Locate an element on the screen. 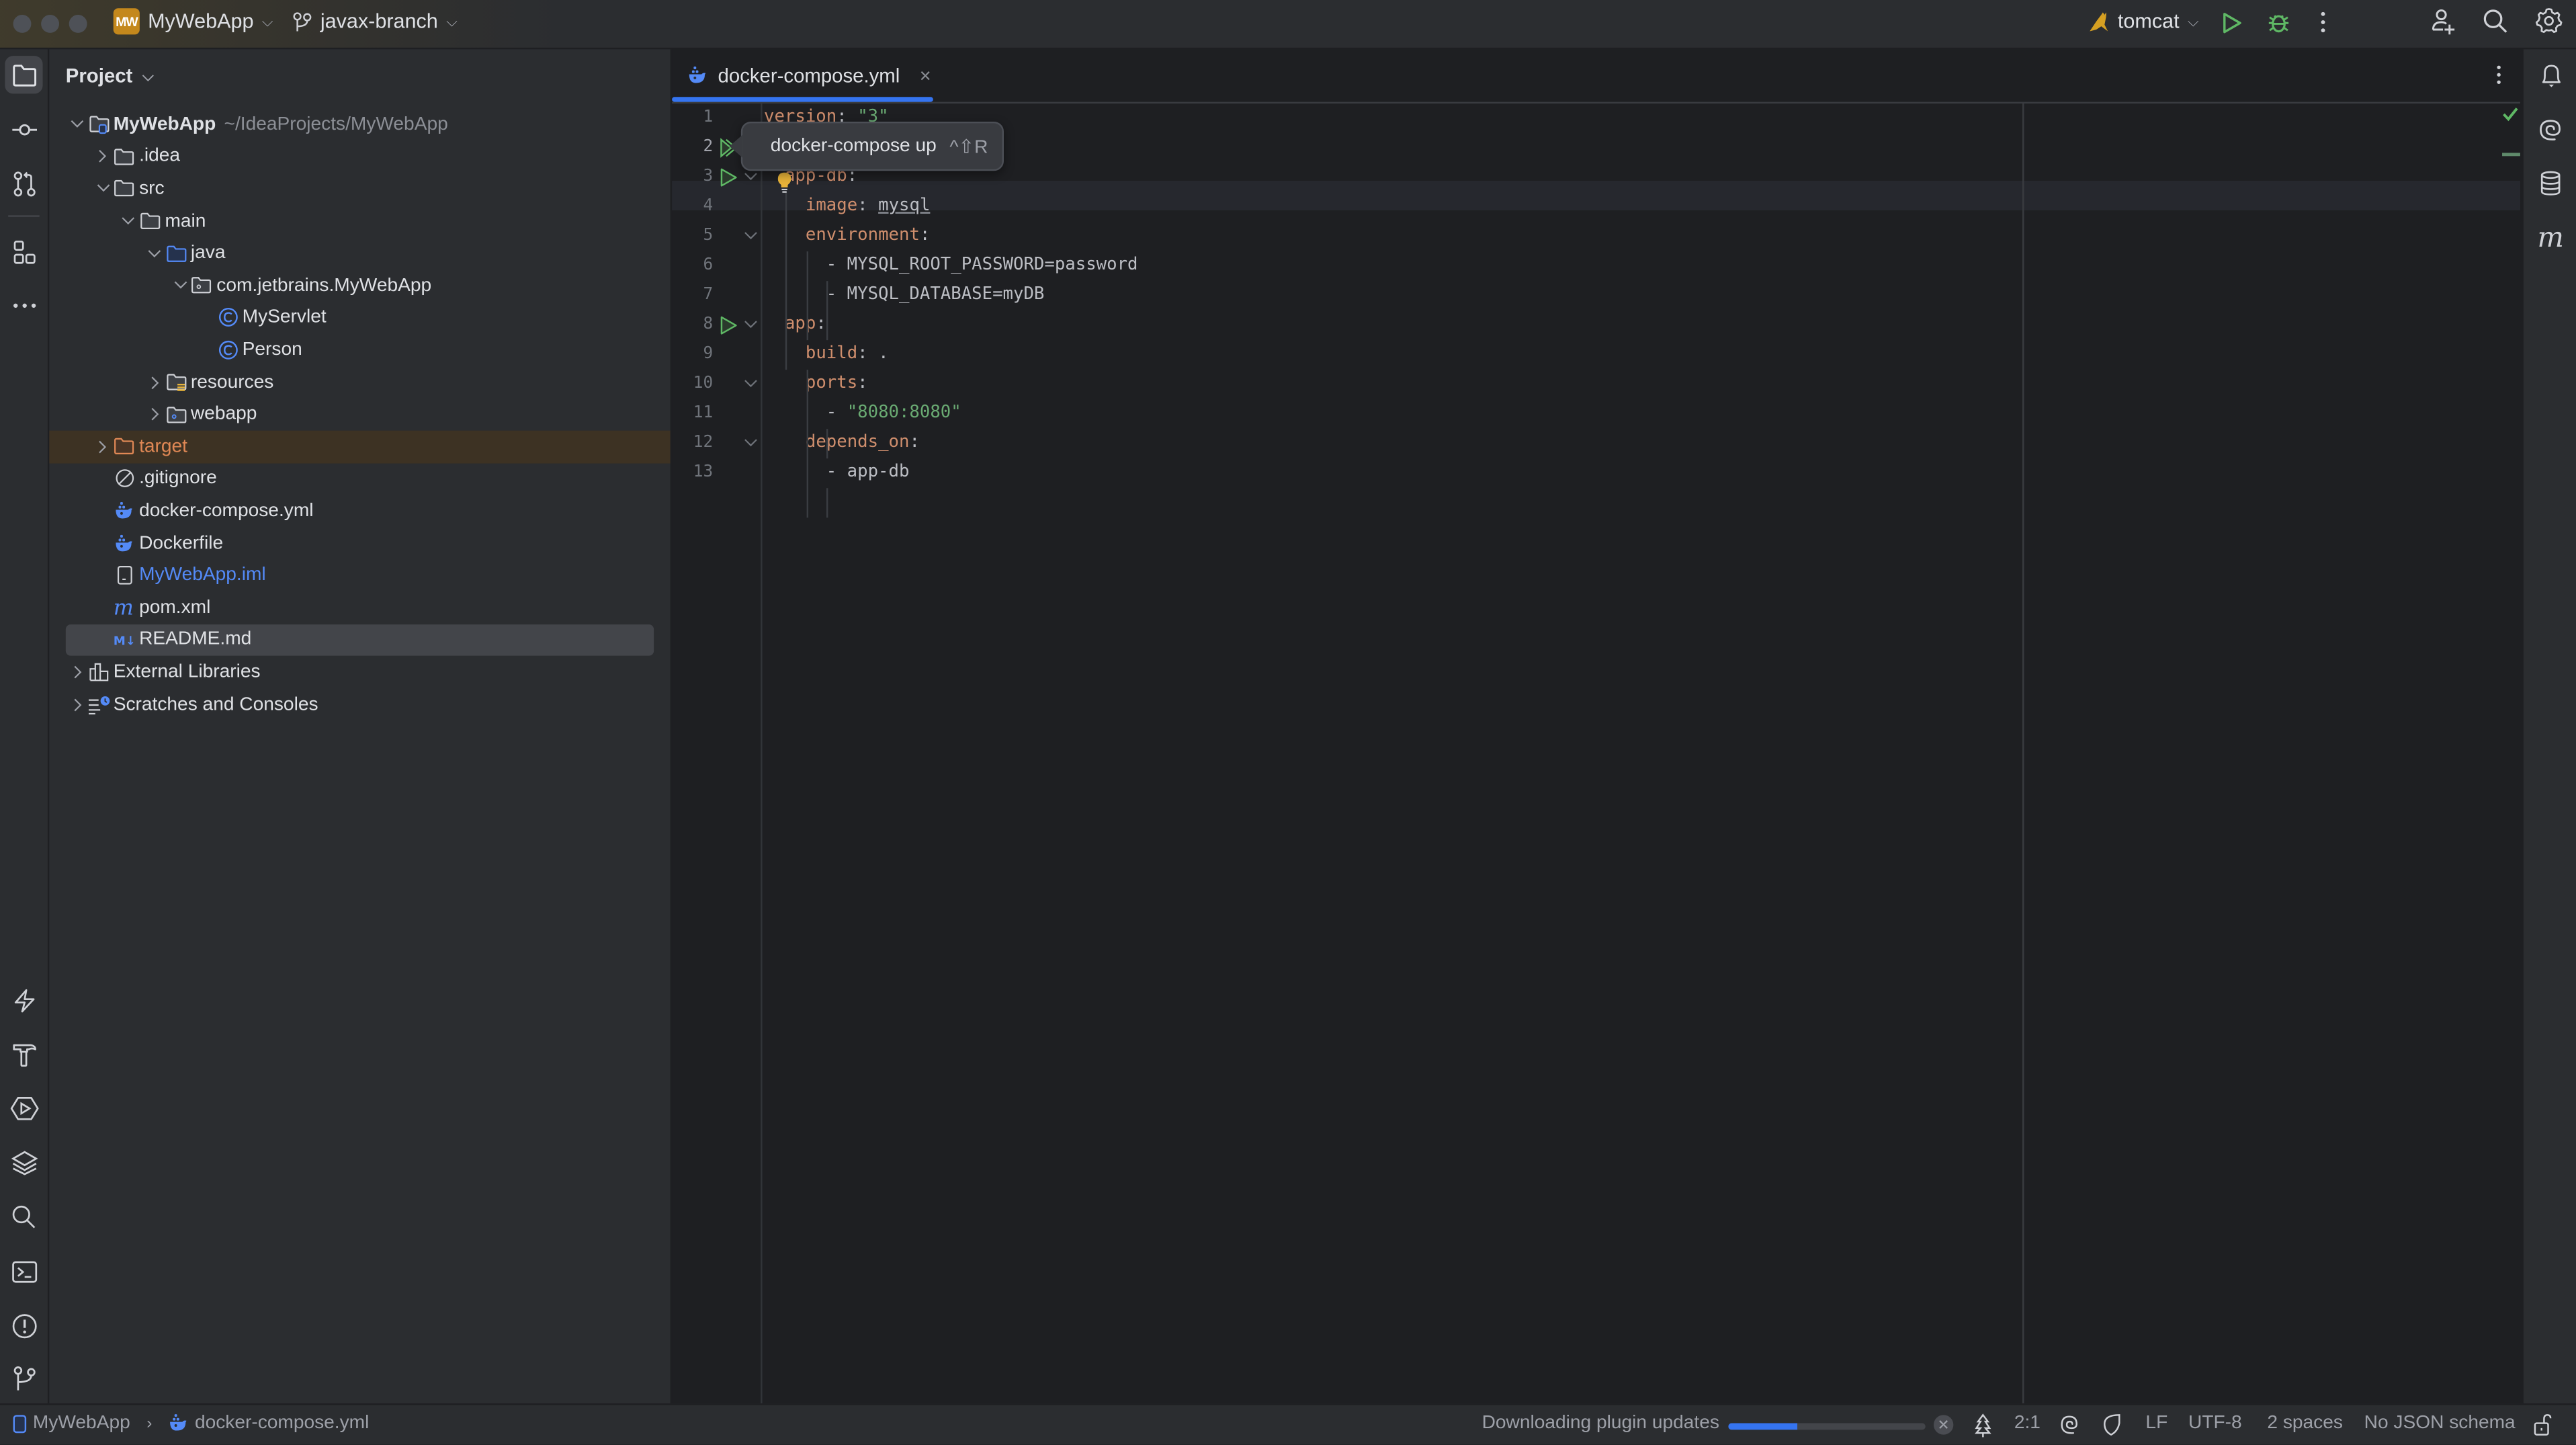 The height and width of the screenshot is (1445, 2576). tree-item: .idea is located at coordinates (359, 156).